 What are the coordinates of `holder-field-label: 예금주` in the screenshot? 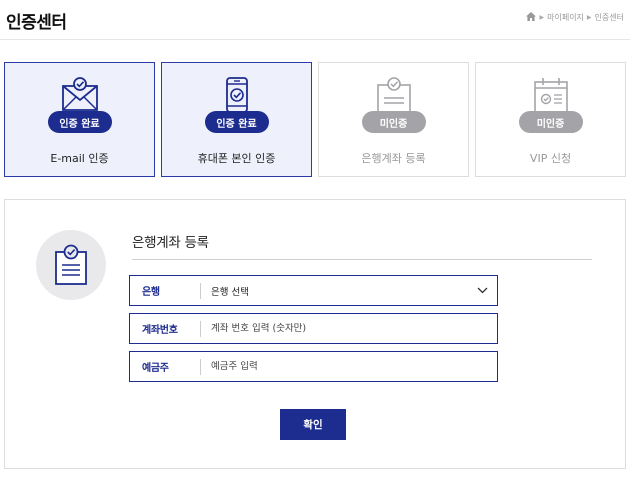 It's located at (155, 368).